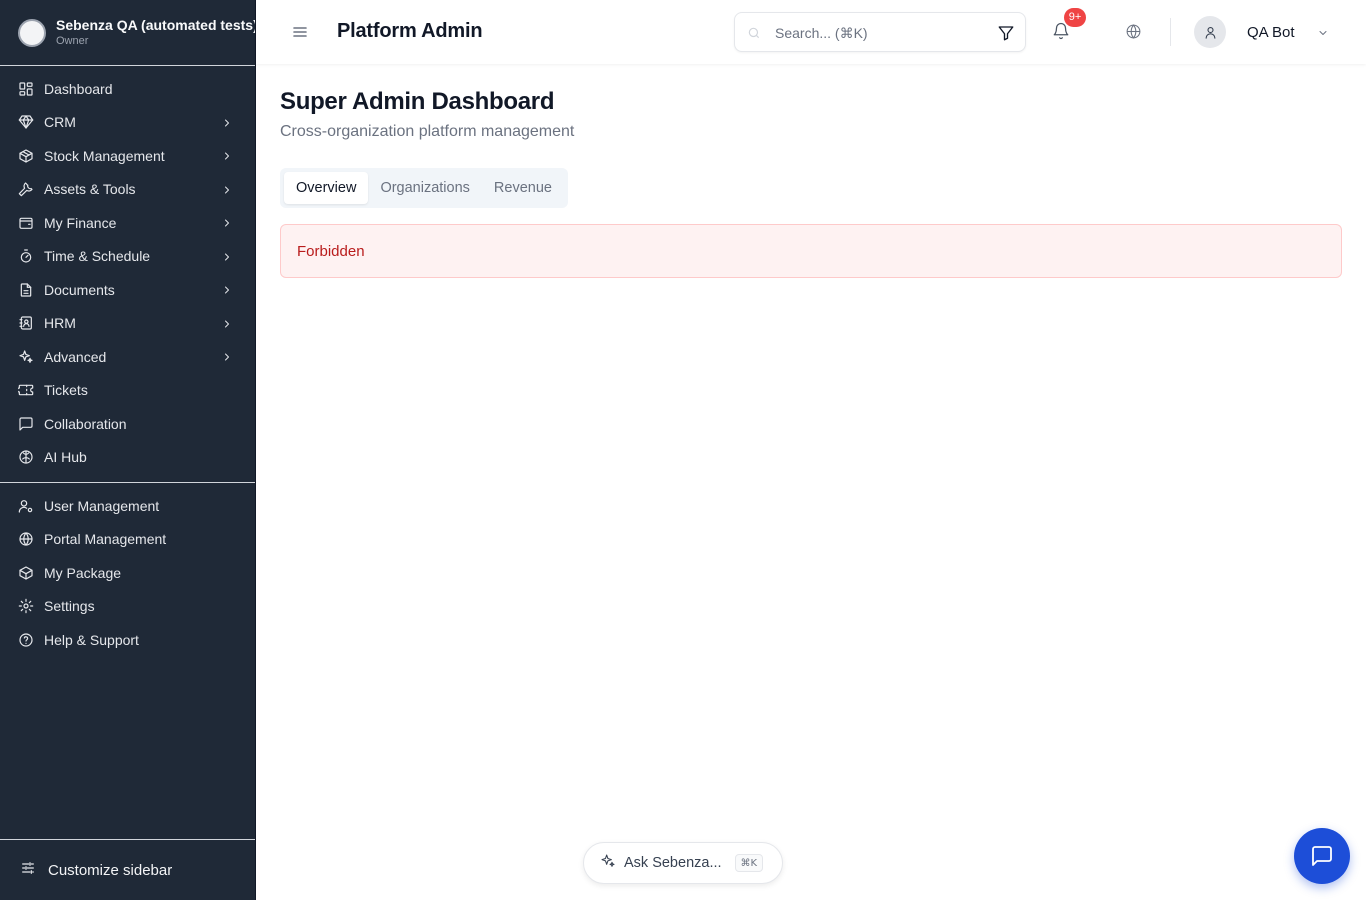 The height and width of the screenshot is (900, 1366). Describe the element at coordinates (26, 89) in the screenshot. I see `dashboard-icon` at that location.